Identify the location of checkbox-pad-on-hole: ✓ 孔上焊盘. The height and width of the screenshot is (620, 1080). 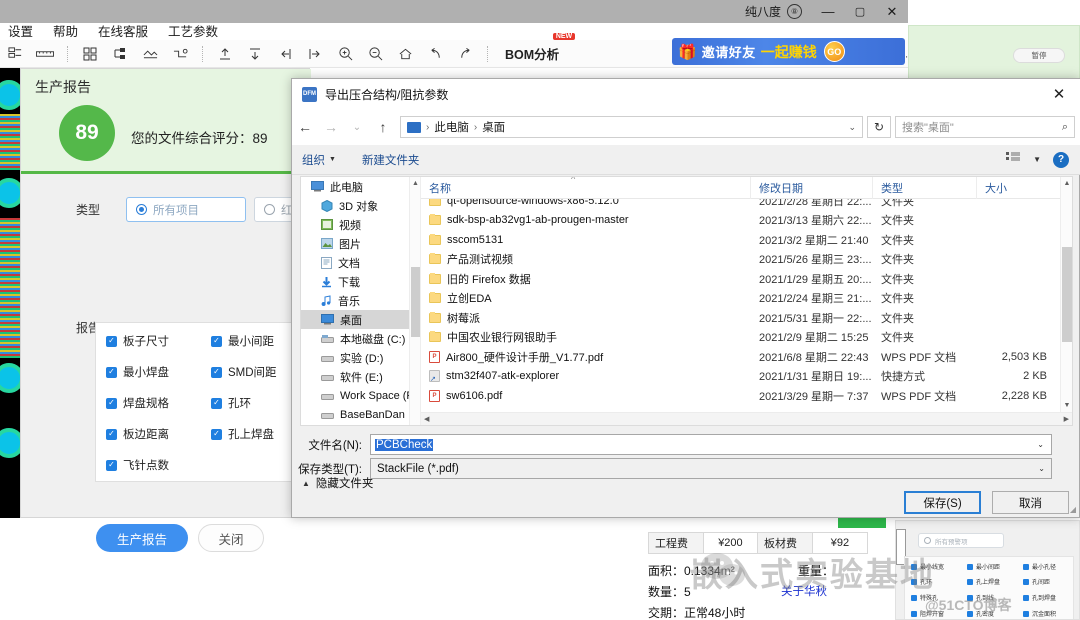
(242, 434).